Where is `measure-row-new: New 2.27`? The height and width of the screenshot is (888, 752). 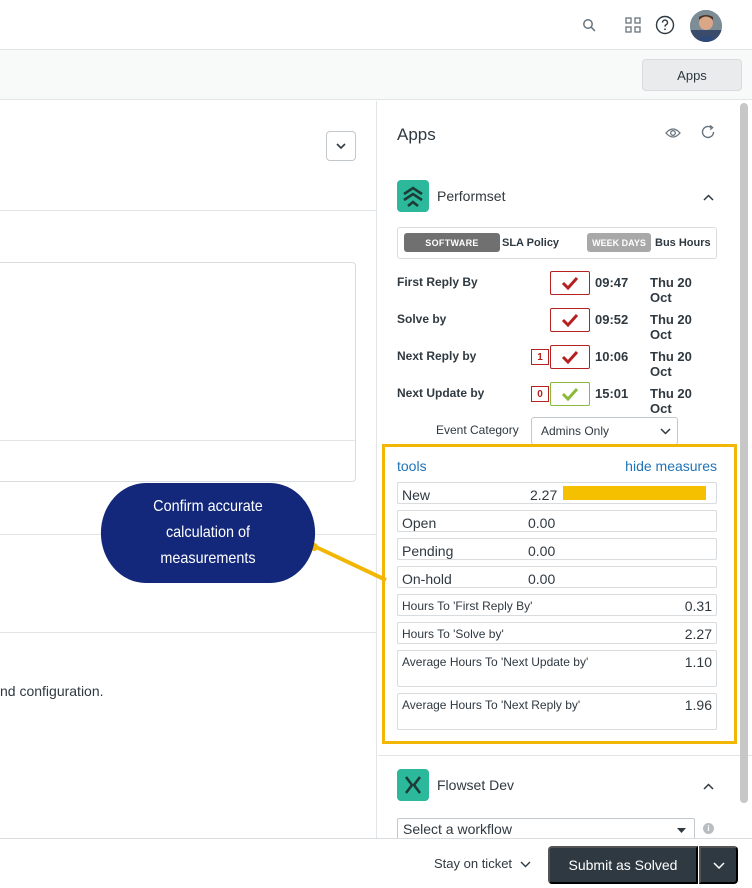
measure-row-new: New 2.27 is located at coordinates (557, 493).